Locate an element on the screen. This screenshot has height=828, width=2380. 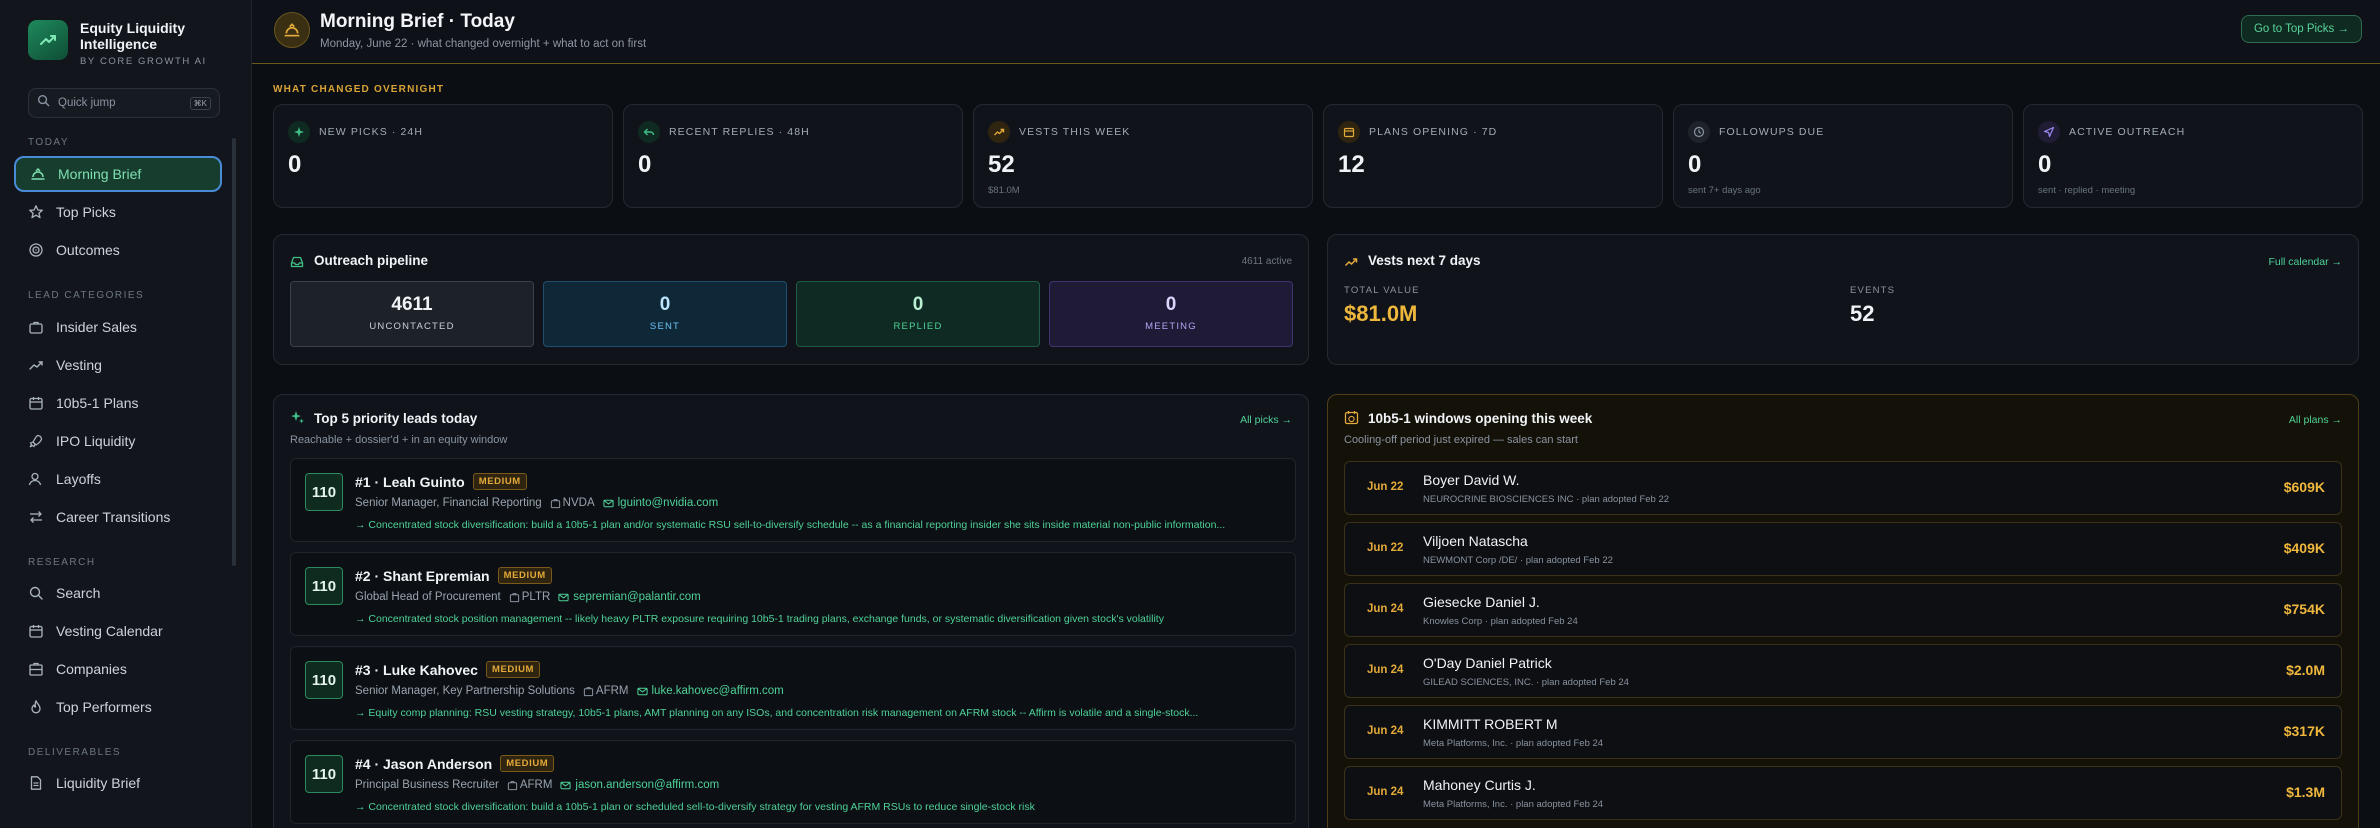
page-title: Morning Brief · Today is located at coordinates (417, 21).